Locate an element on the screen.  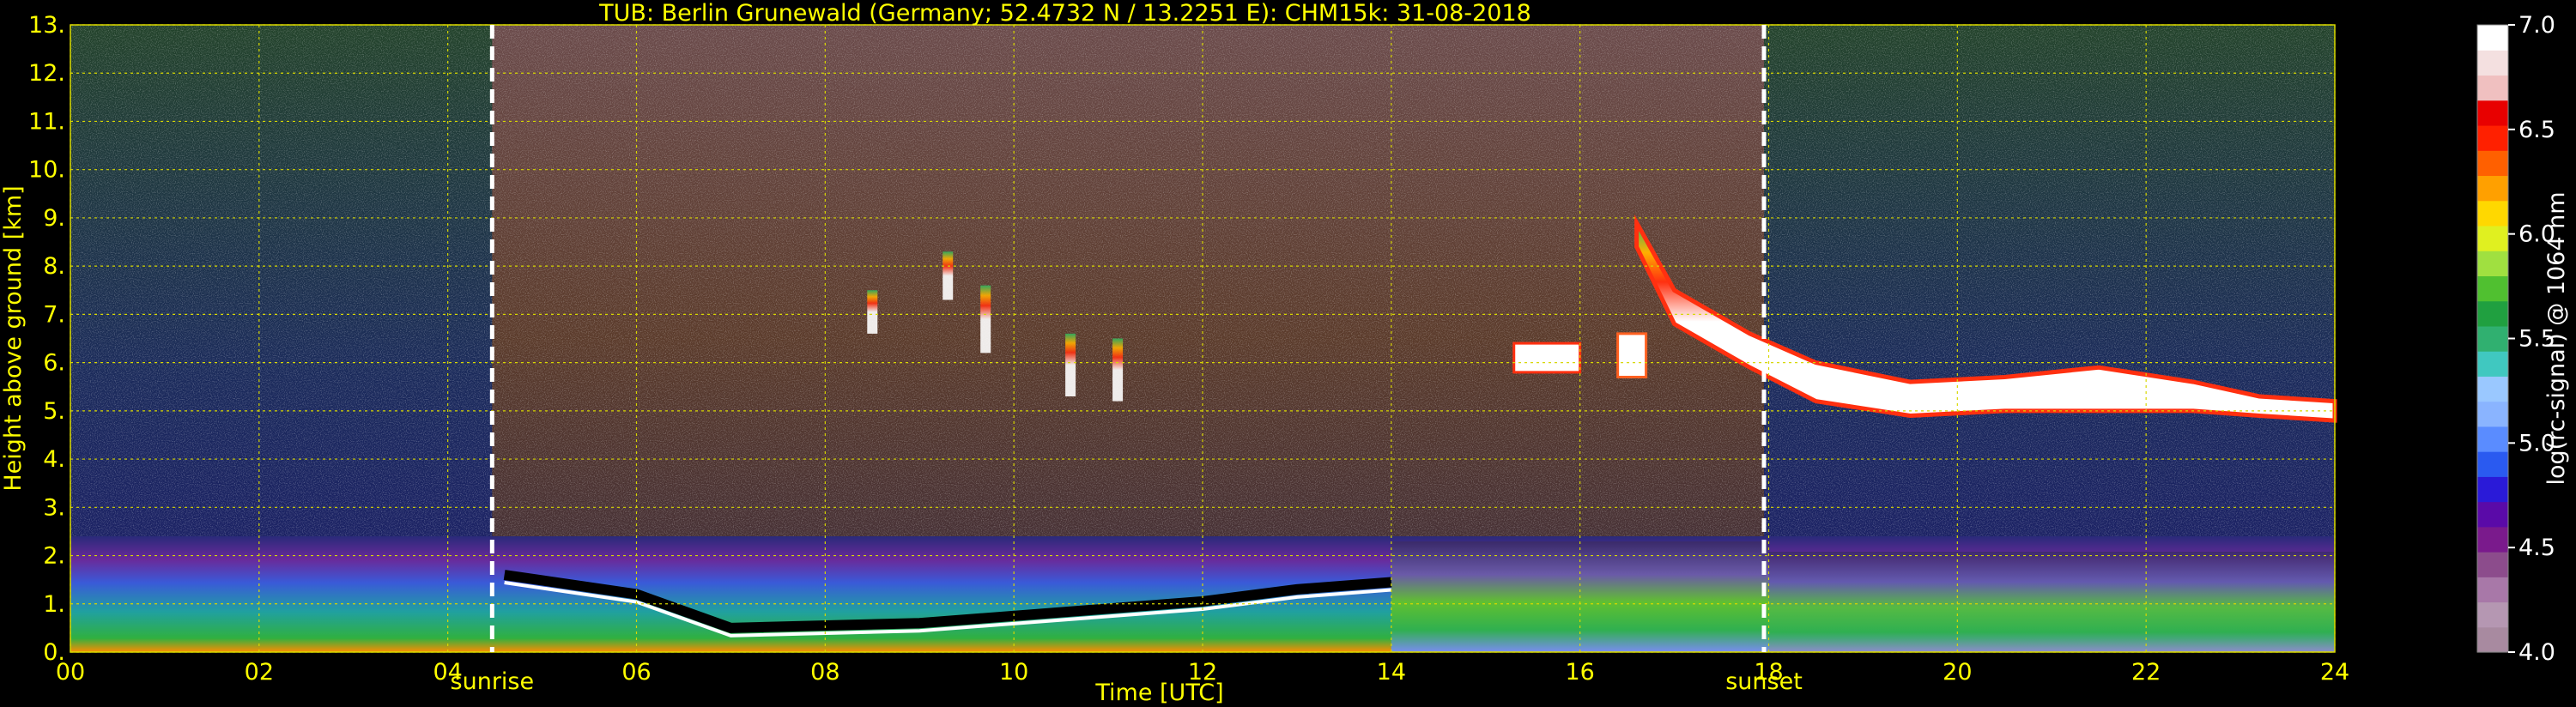
y-tick-label: 4. is located at coordinates (54, 460).